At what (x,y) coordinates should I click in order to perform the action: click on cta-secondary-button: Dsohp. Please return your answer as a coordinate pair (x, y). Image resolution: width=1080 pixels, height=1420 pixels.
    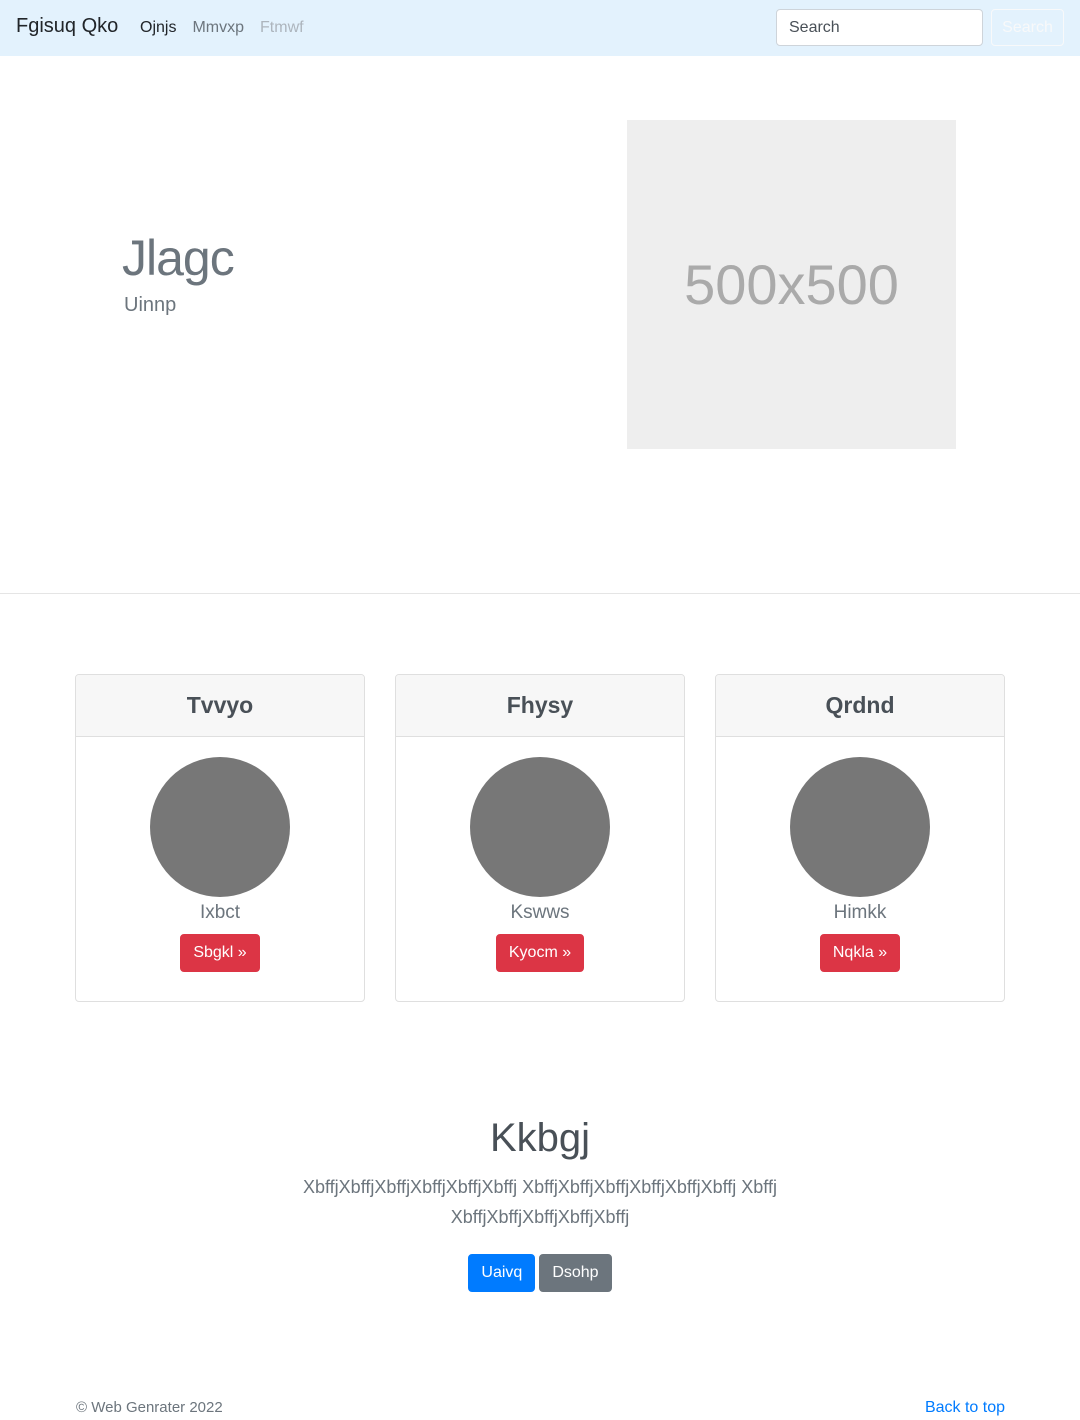
    Looking at the image, I should click on (575, 1273).